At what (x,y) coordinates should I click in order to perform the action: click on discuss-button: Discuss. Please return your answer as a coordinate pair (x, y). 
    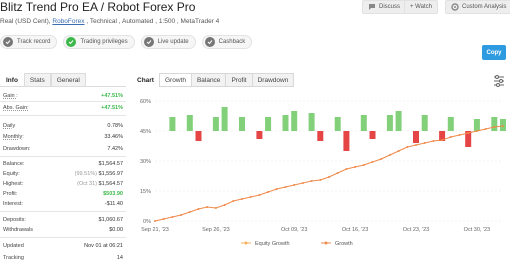
    Looking at the image, I should click on (384, 7).